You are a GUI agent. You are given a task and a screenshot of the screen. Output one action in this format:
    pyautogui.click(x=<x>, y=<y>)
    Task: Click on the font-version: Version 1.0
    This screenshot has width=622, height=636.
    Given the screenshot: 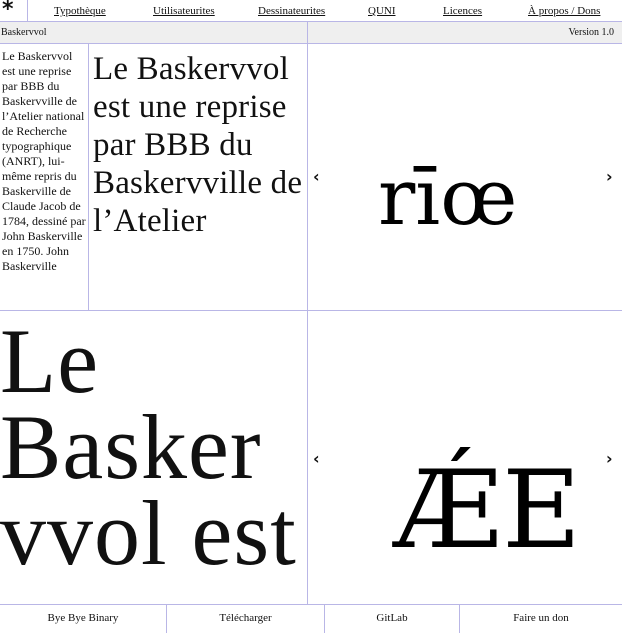 What is the action you would take?
    pyautogui.click(x=591, y=32)
    